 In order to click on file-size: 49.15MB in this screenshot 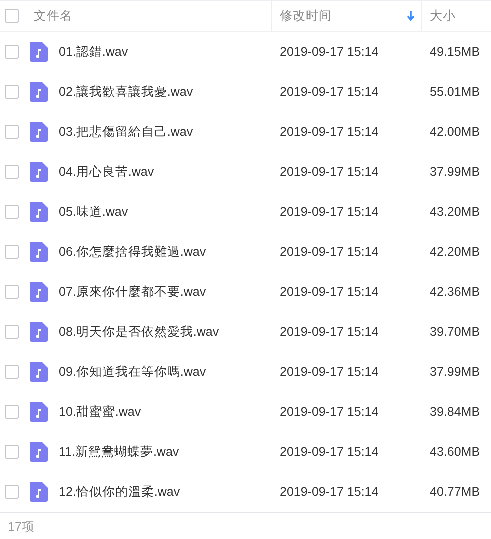, I will do `click(455, 52)`.